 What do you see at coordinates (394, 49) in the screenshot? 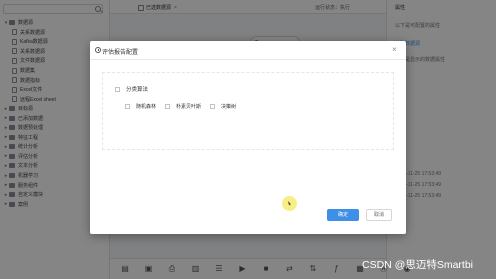
I see `close-icon: ×` at bounding box center [394, 49].